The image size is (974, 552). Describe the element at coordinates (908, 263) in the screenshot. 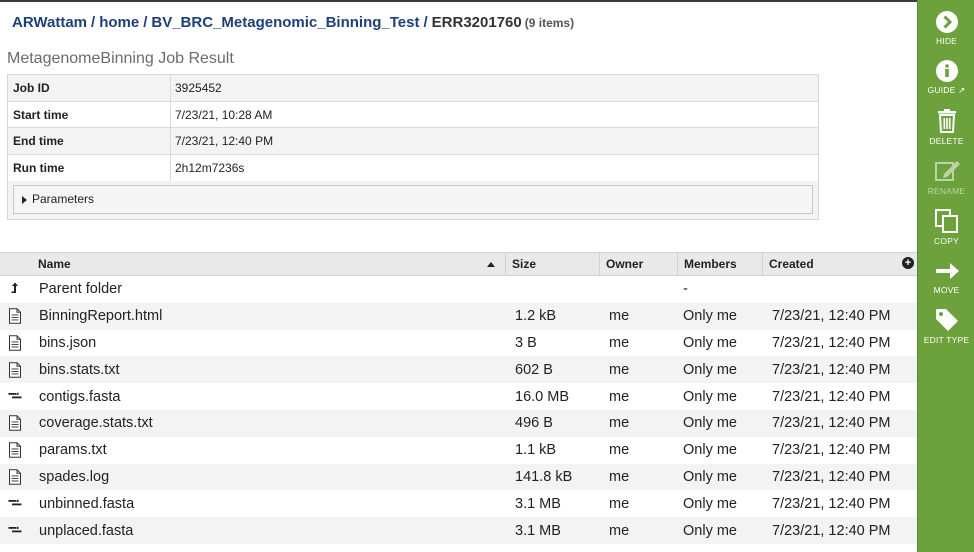

I see `add-column-icon: +` at that location.